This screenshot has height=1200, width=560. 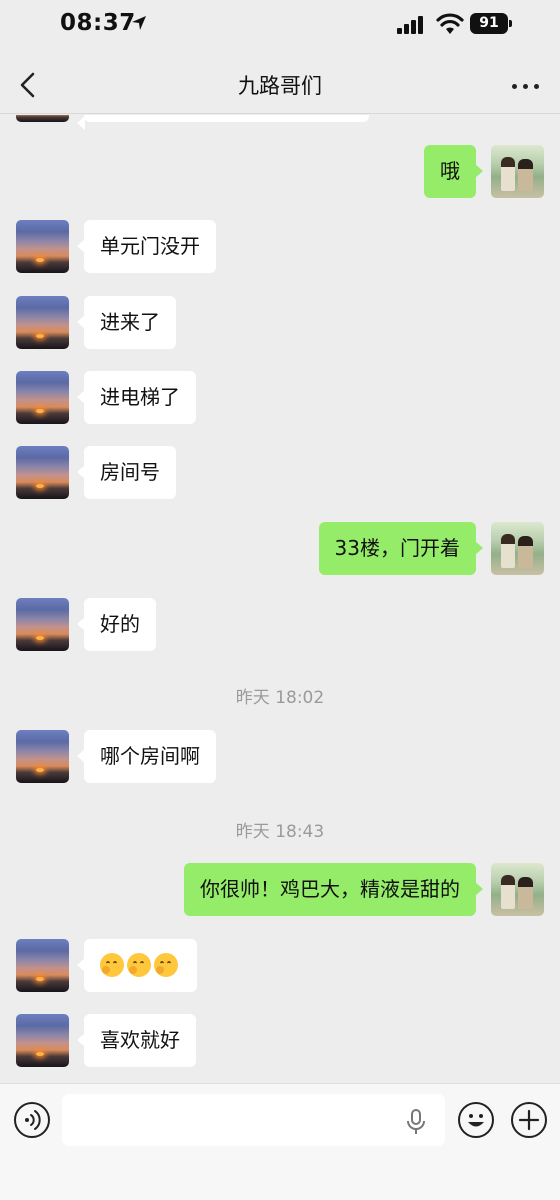 What do you see at coordinates (98, 23) in the screenshot?
I see `status-time: 08:37` at bounding box center [98, 23].